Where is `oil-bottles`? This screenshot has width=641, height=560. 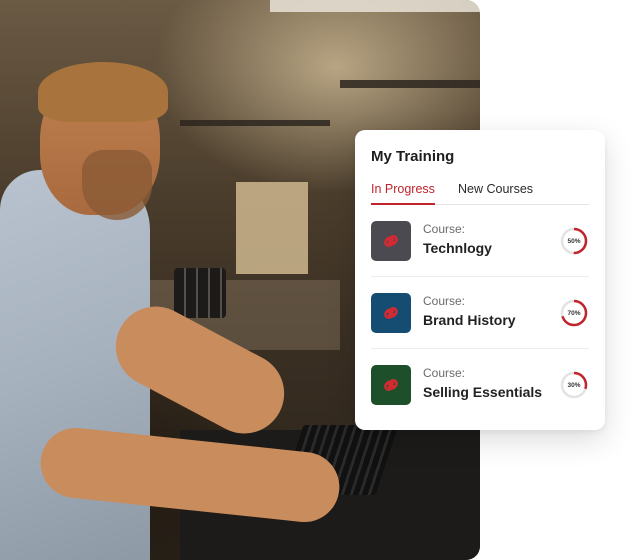 oil-bottles is located at coordinates (200, 293).